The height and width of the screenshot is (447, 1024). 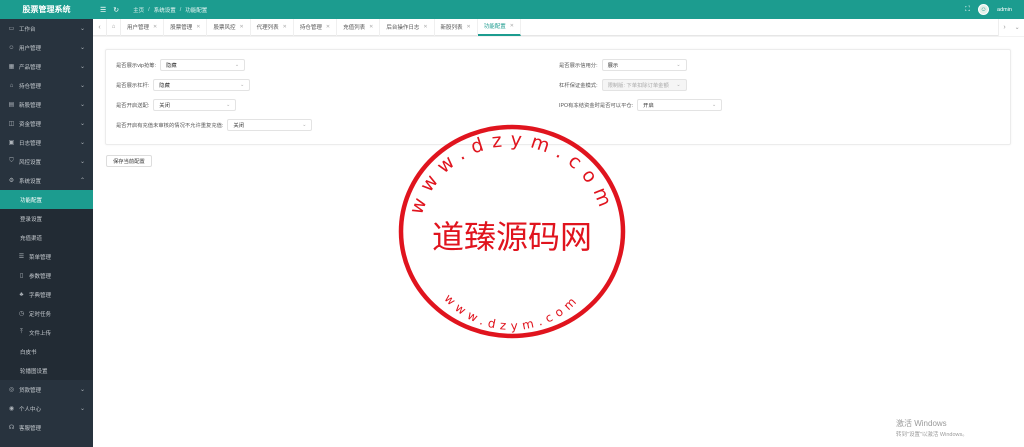 I want to click on tab-scroll-right-icon: ›, so click(x=1004, y=27).